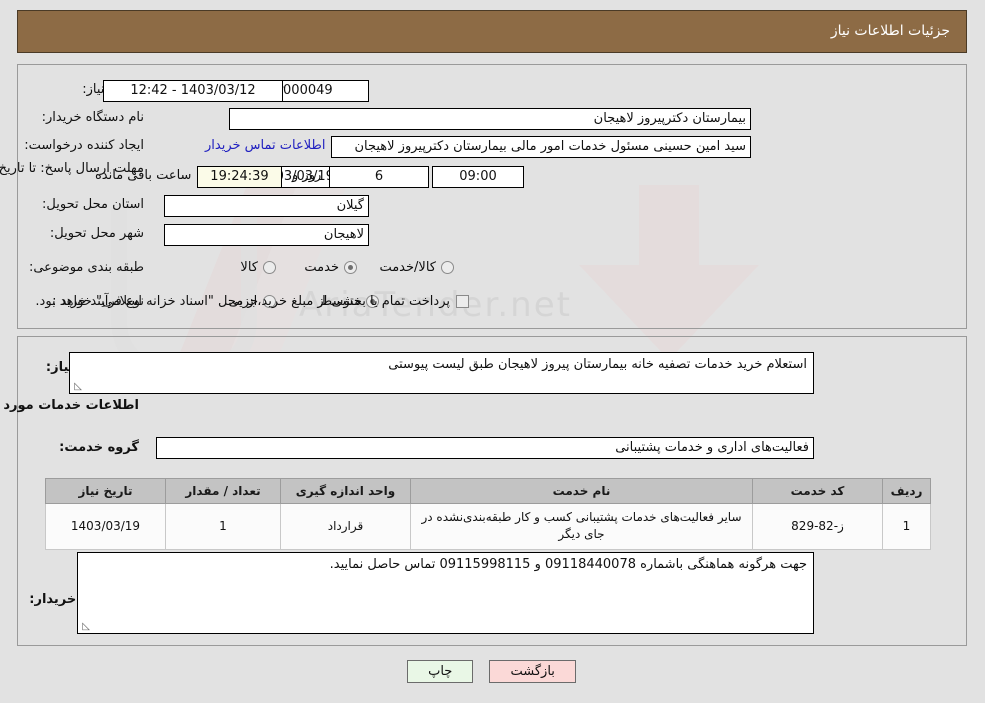 The image size is (985, 703). Describe the element at coordinates (106, 491) in the screenshot. I see `col-need-date: تاریخ نیاز` at that location.